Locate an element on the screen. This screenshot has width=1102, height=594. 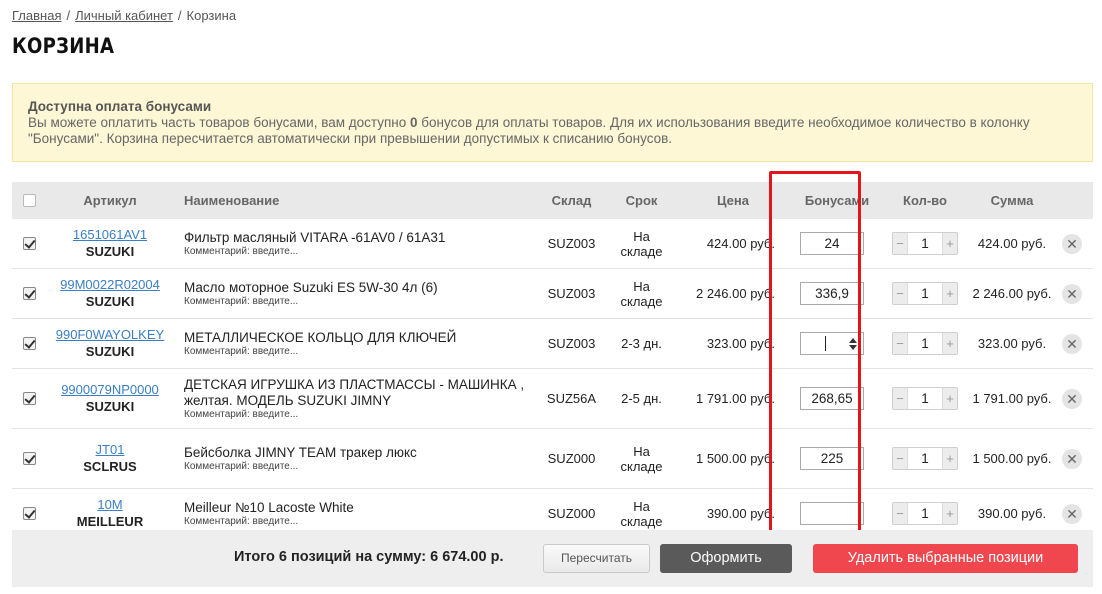
price: 323.00 руб. is located at coordinates (740, 343).